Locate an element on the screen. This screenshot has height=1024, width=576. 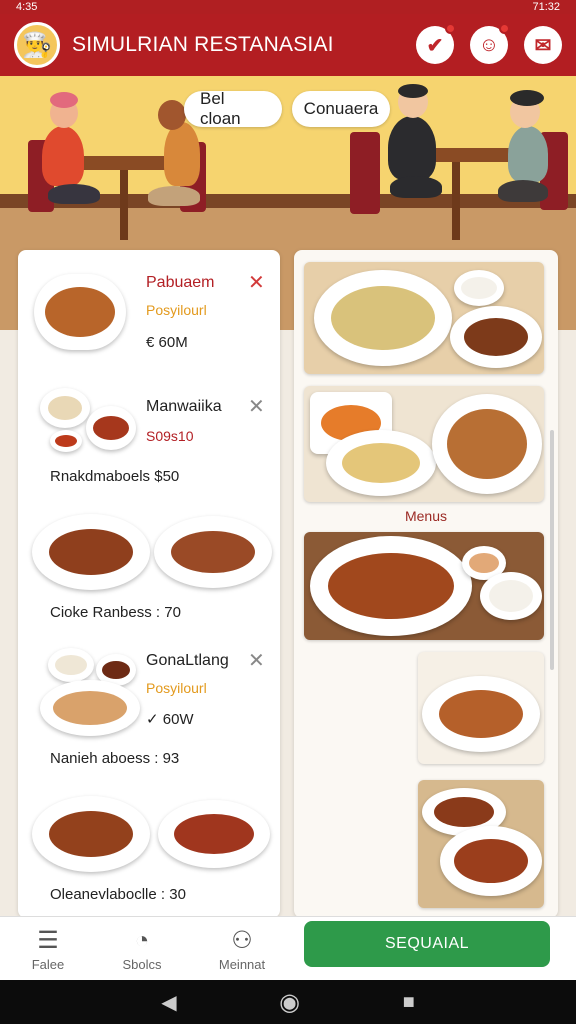
item-caption: Nanieh aboess : 93 is located at coordinates (115, 758).